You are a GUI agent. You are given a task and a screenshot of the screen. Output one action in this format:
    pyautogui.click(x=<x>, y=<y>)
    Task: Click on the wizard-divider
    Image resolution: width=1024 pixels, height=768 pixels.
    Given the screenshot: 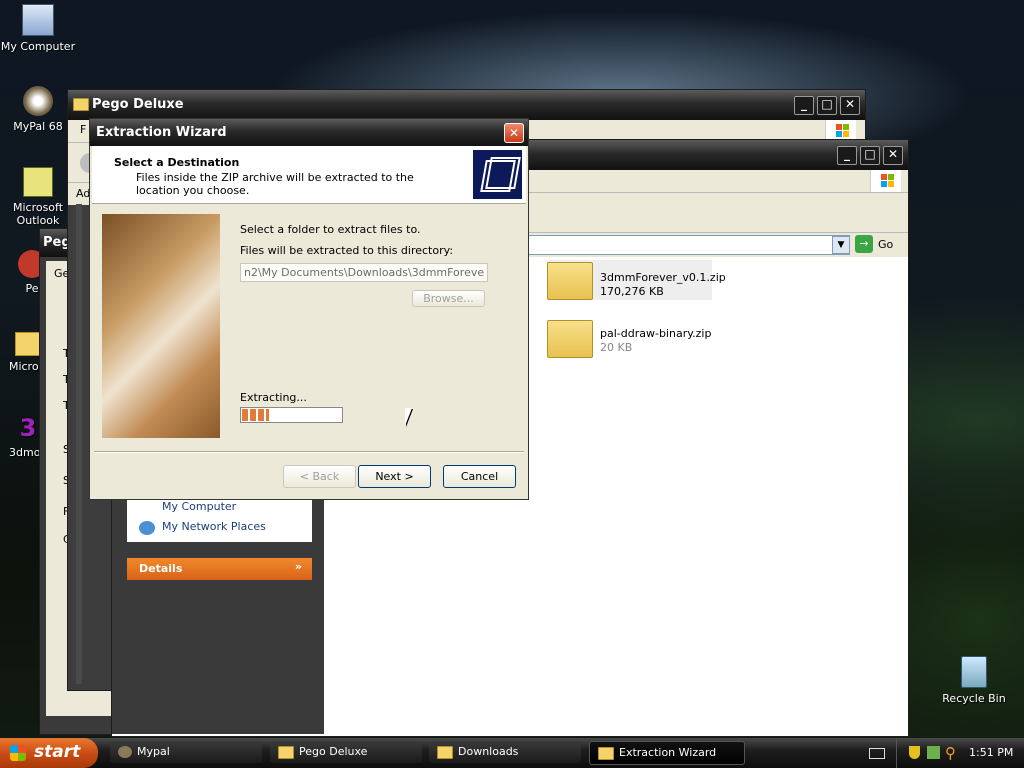 What is the action you would take?
    pyautogui.click(x=309, y=452)
    